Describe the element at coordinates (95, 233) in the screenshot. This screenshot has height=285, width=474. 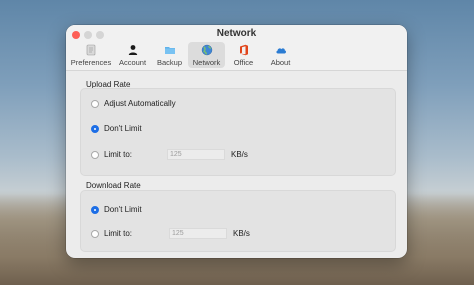
I see `download-limit-radio` at that location.